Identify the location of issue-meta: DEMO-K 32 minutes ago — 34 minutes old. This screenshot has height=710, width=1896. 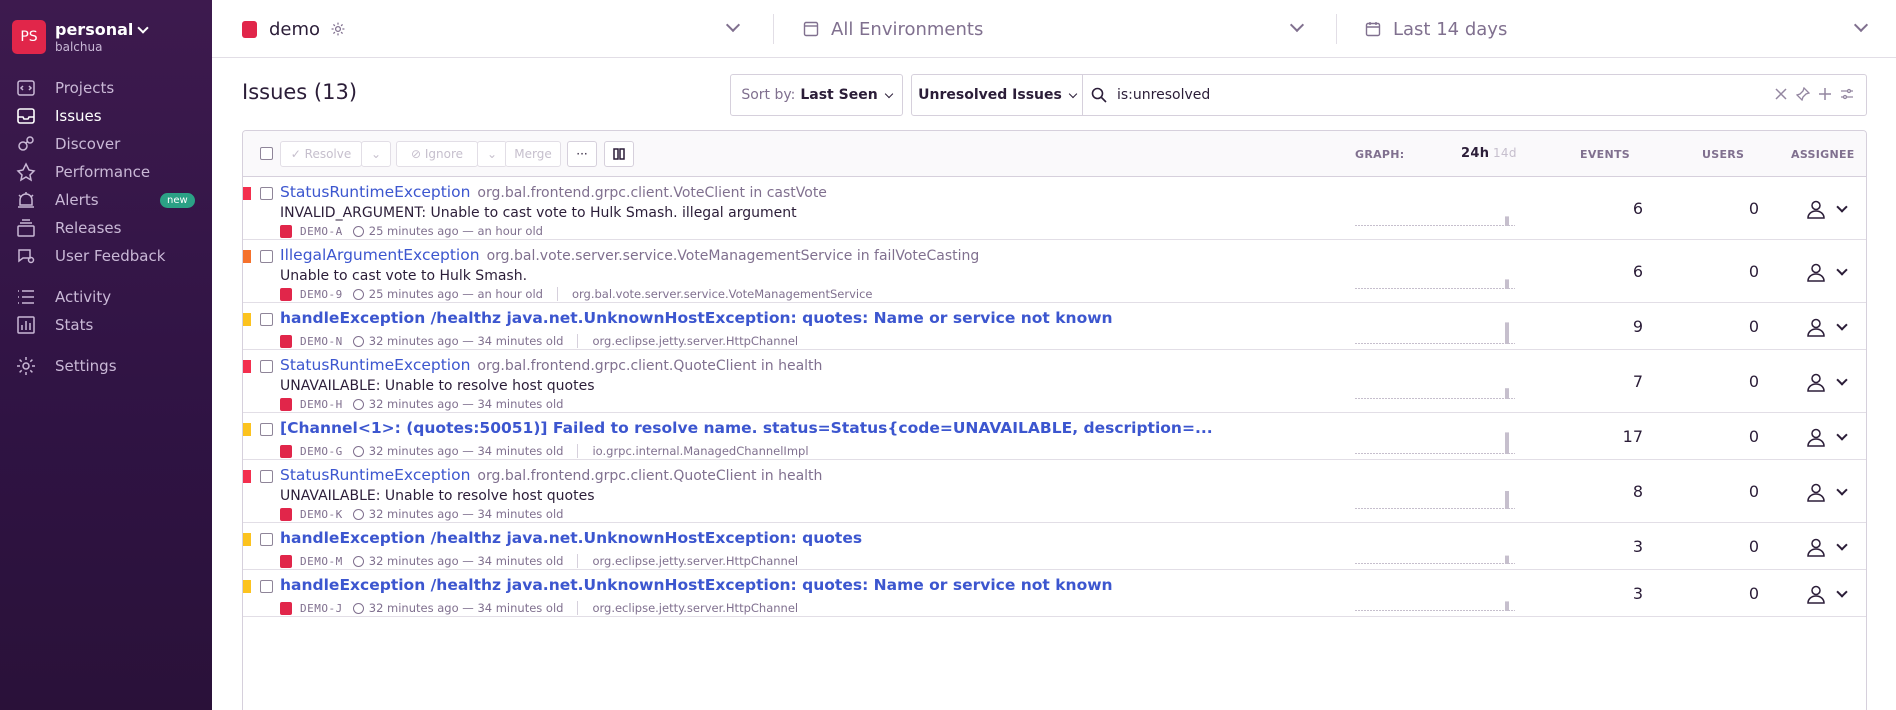
(421, 514).